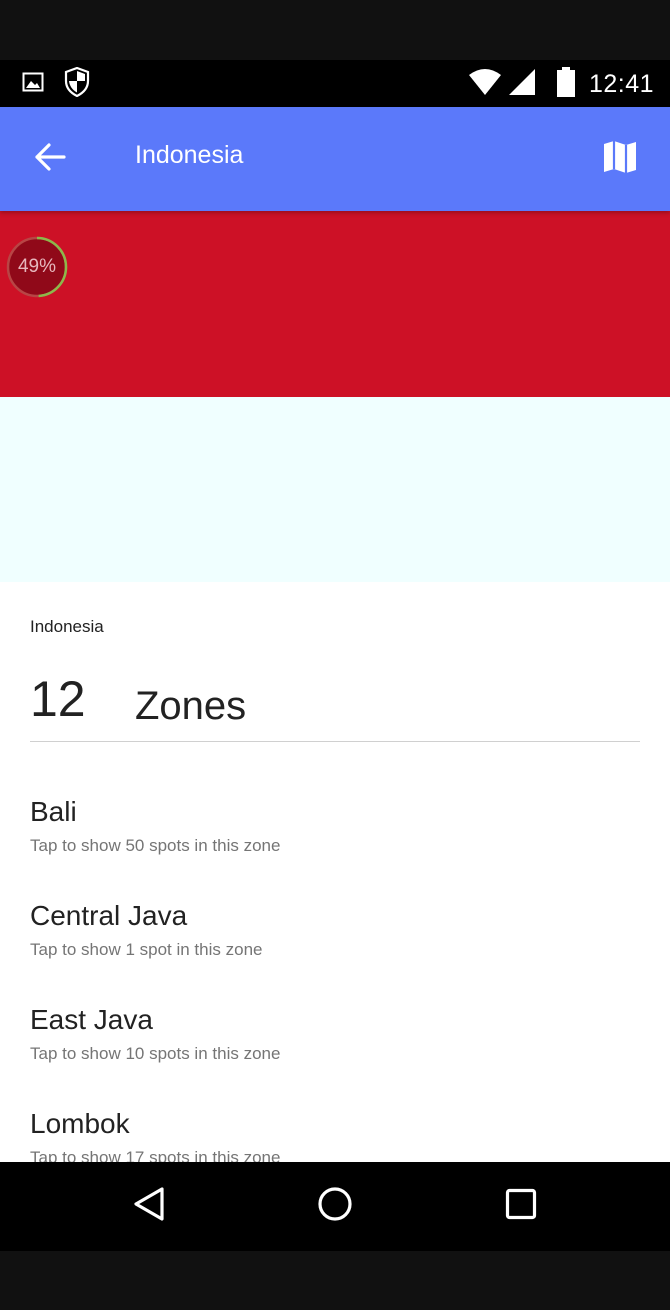 Image resolution: width=670 pixels, height=1310 pixels. What do you see at coordinates (335, 741) in the screenshot?
I see `divider` at bounding box center [335, 741].